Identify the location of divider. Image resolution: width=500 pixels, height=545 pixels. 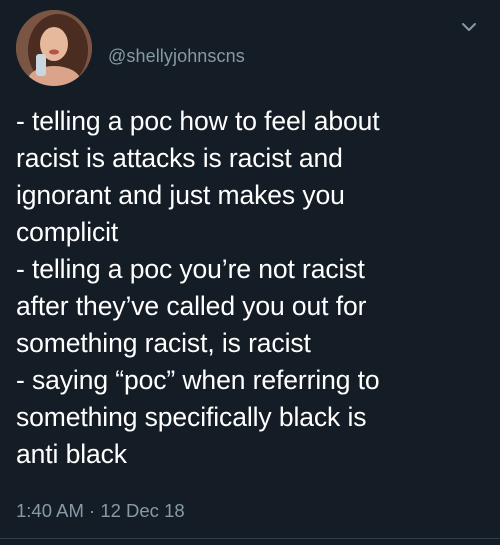
(250, 538).